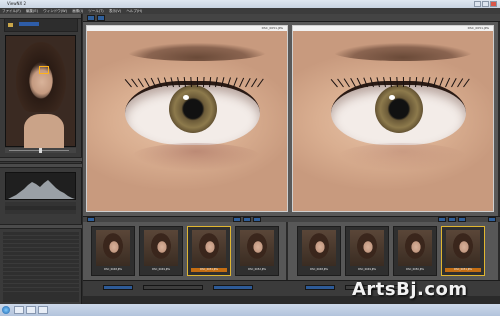 This screenshot has width=500, height=316. I want to click on folder-tree-selection, so click(29, 24).